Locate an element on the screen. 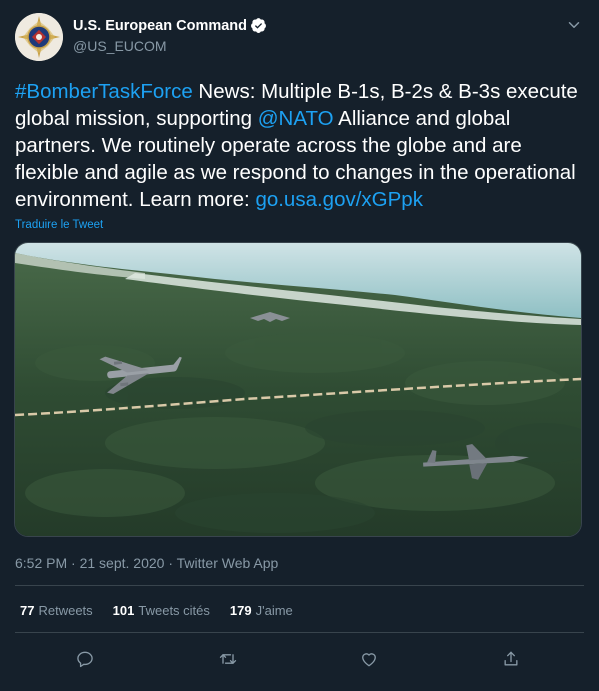  retweet-icon is located at coordinates (228, 659).